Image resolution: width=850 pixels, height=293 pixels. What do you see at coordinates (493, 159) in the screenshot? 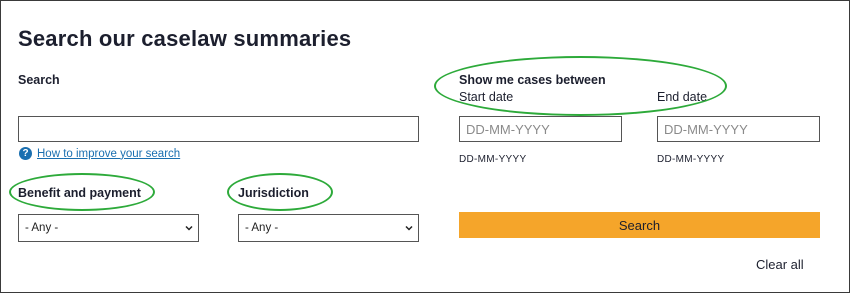
I see `start-date-format-hint: DD-MM-YYYY` at bounding box center [493, 159].